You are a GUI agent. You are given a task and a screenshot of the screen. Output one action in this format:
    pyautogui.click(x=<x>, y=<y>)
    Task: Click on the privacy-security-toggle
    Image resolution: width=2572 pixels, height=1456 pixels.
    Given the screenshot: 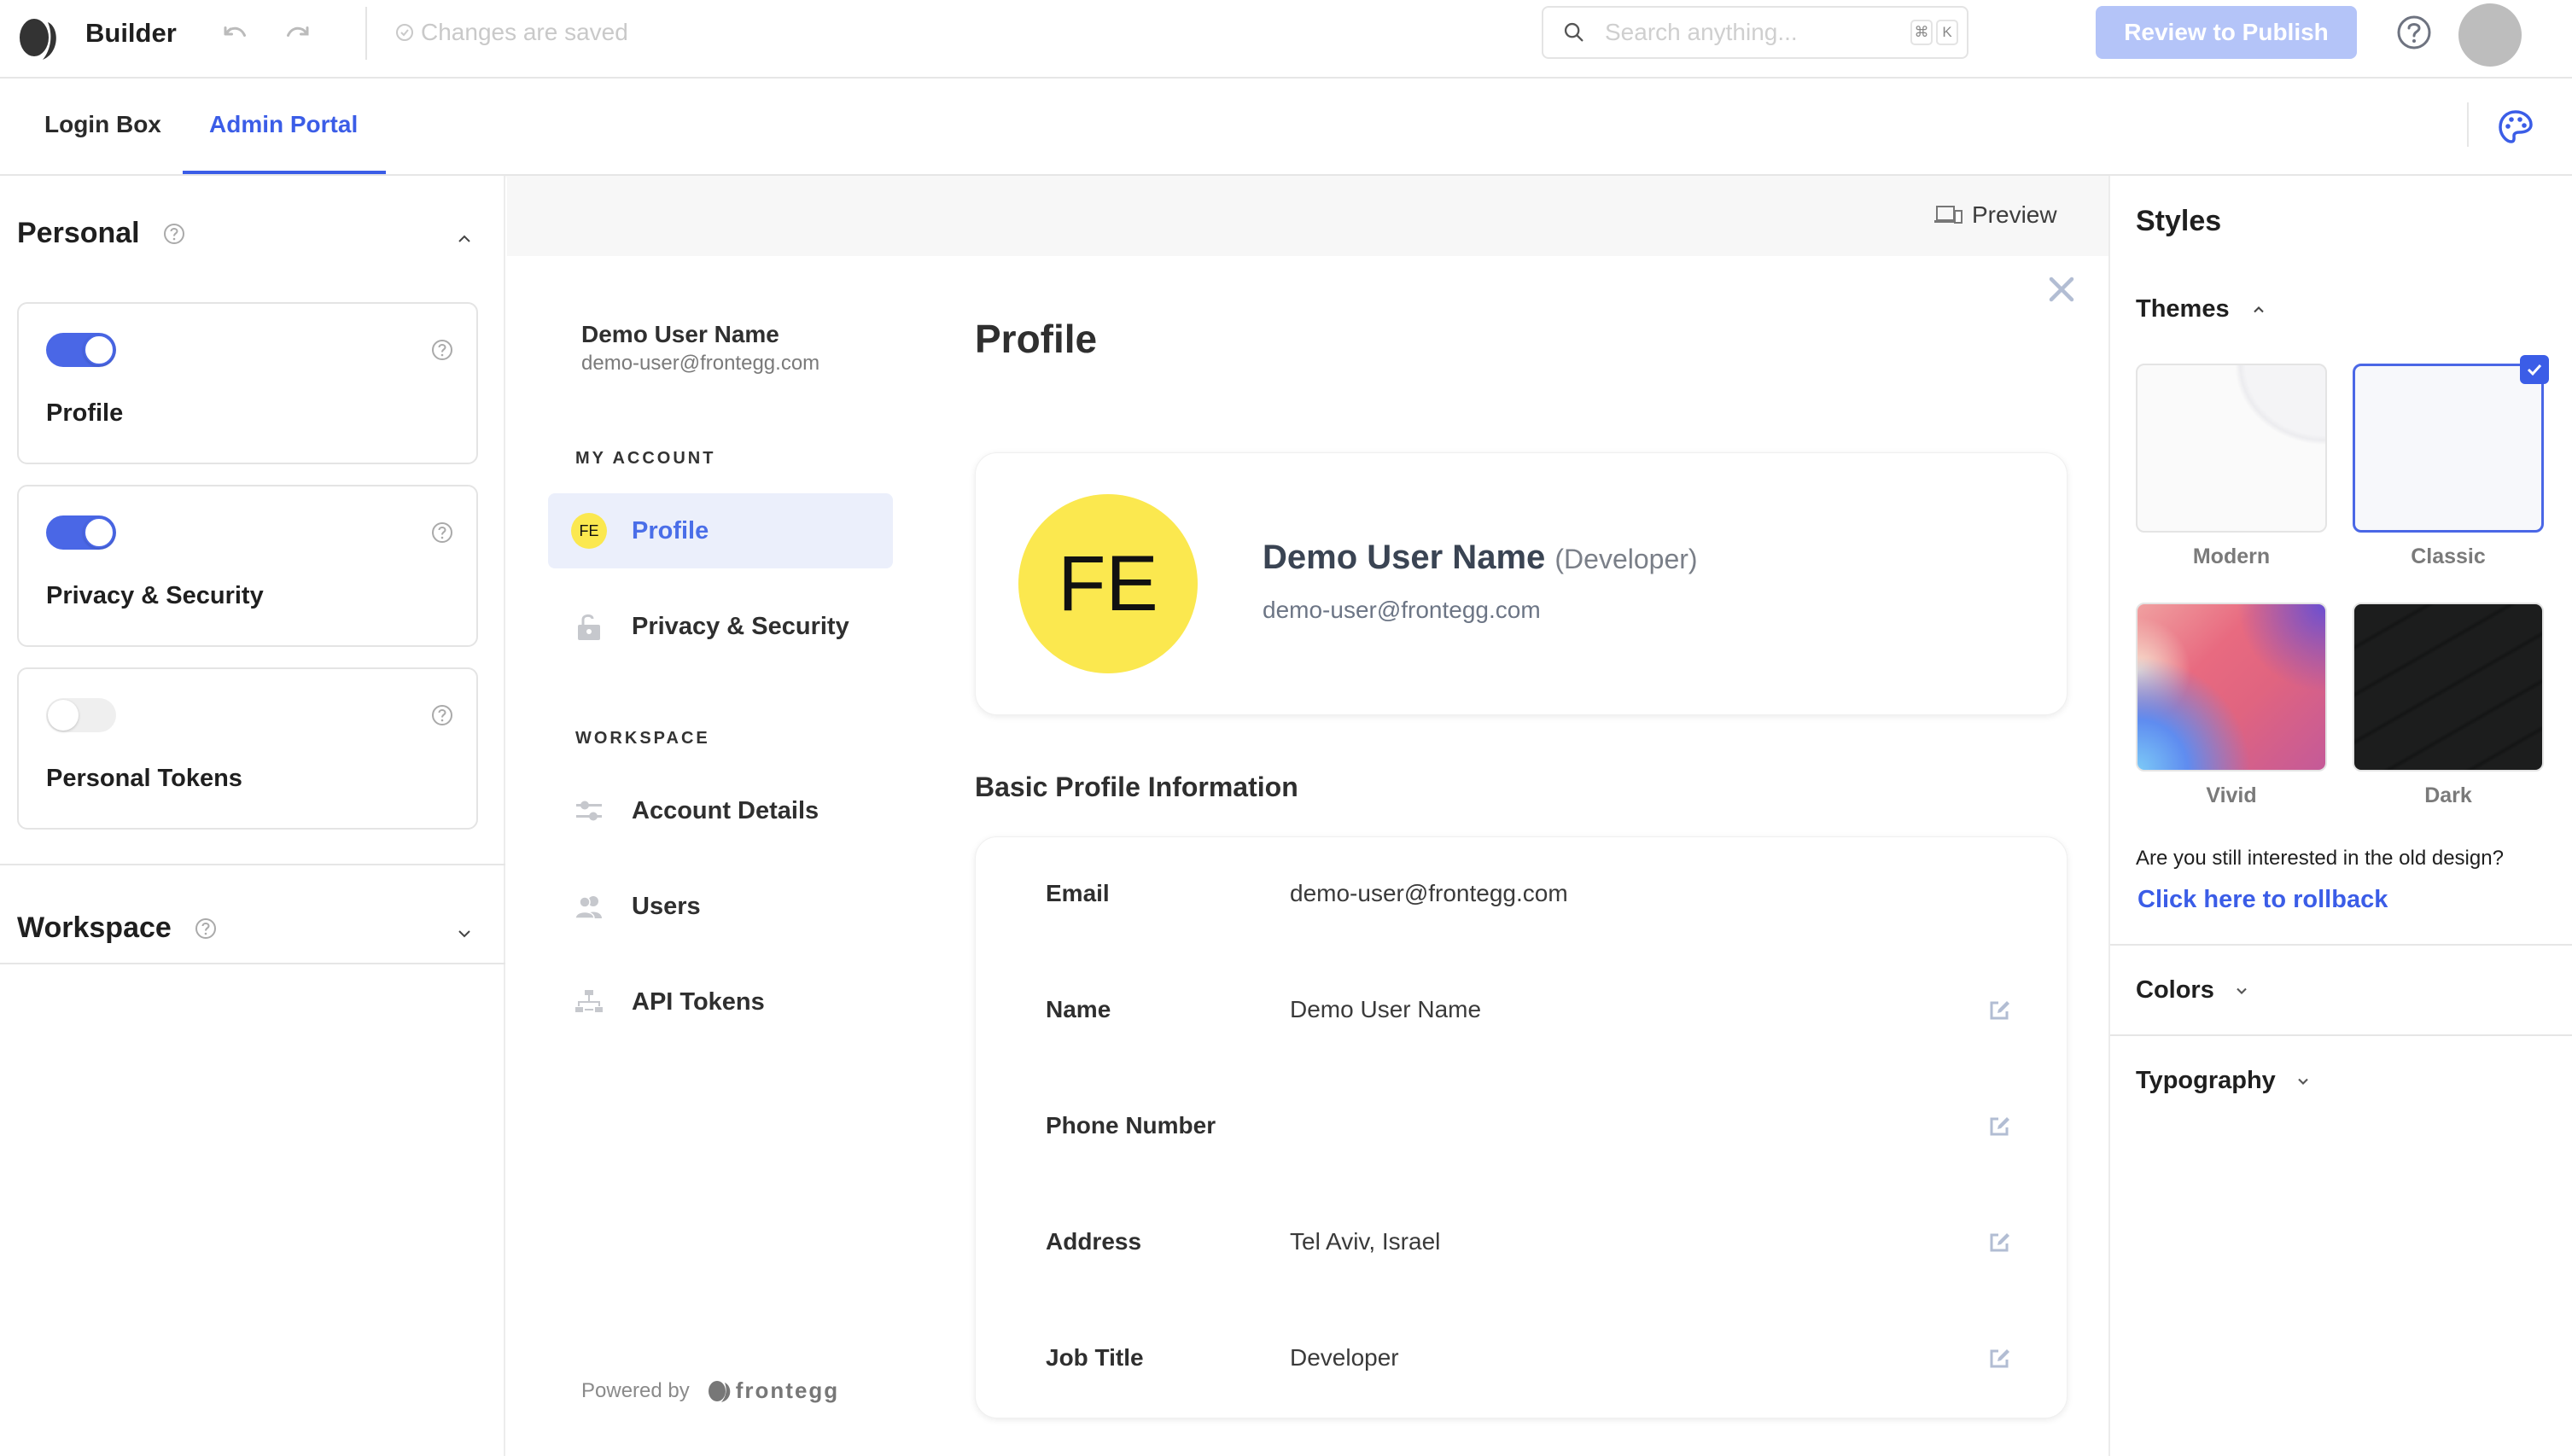 What is the action you would take?
    pyautogui.click(x=81, y=533)
    